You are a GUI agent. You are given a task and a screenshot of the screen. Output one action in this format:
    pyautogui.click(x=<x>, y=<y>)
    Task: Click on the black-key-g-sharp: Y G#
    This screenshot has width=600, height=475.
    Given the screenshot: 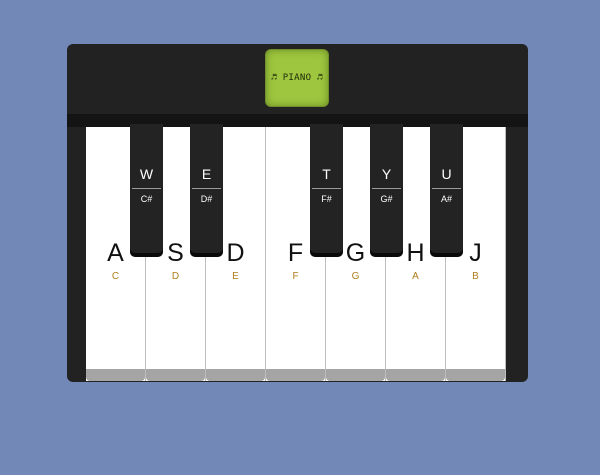 What is the action you would take?
    pyautogui.click(x=386, y=188)
    